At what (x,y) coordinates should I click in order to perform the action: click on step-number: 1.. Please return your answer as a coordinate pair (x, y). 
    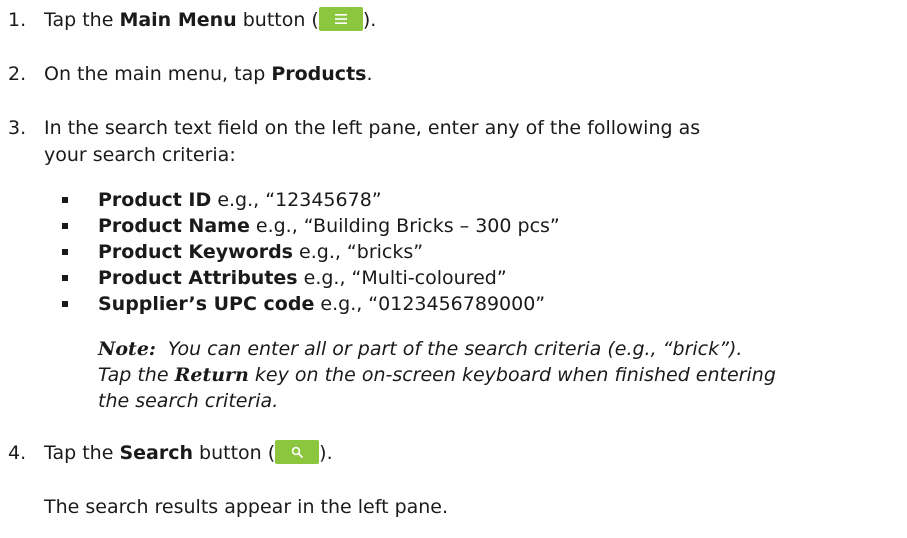
    Looking at the image, I should click on (17, 20).